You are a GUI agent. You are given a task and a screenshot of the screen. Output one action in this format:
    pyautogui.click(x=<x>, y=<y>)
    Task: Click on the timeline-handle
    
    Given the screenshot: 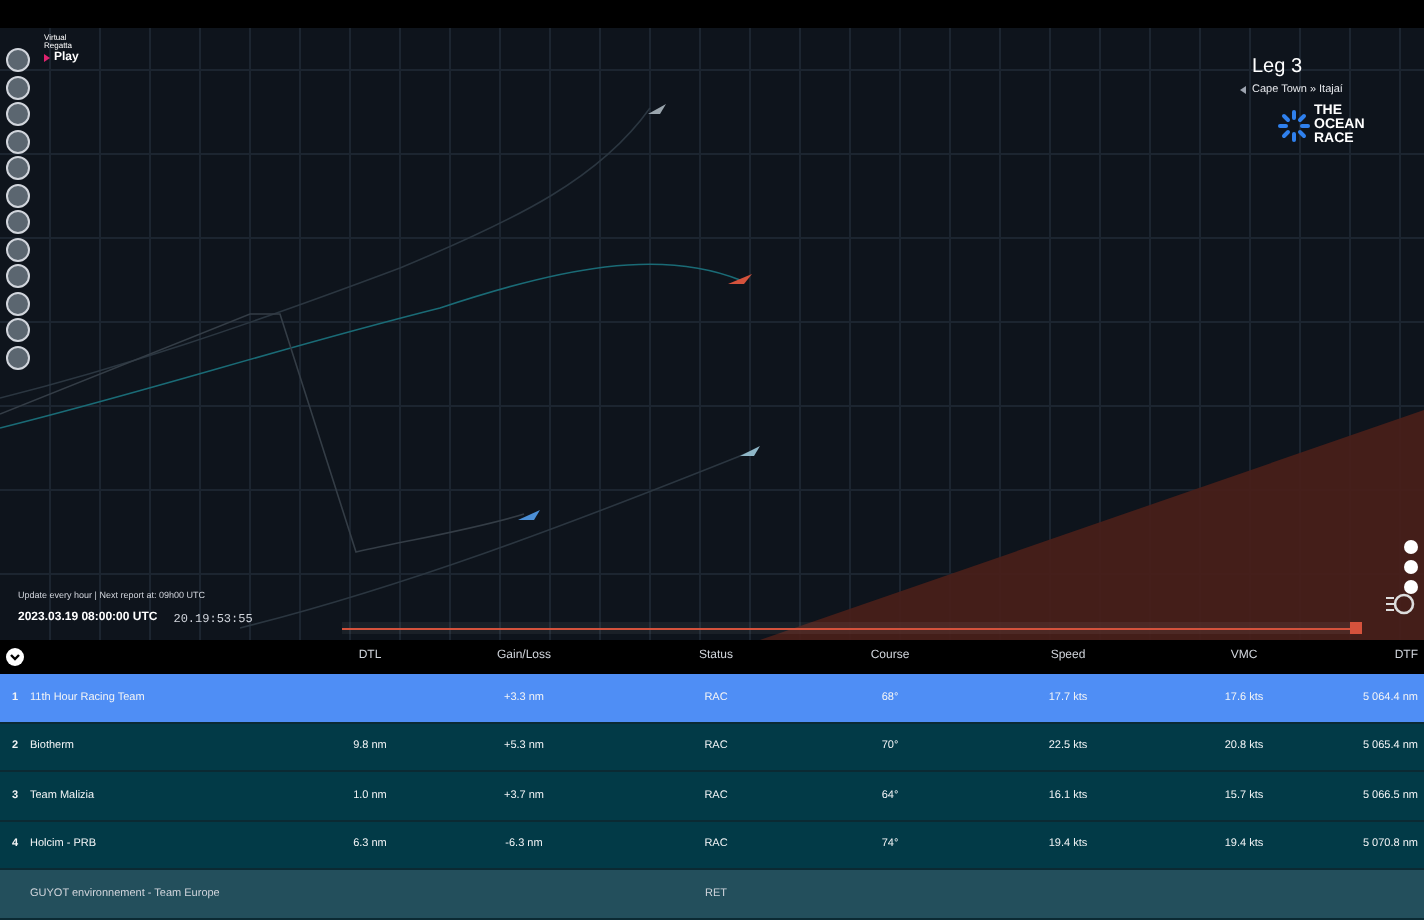 What is the action you would take?
    pyautogui.click(x=1356, y=628)
    